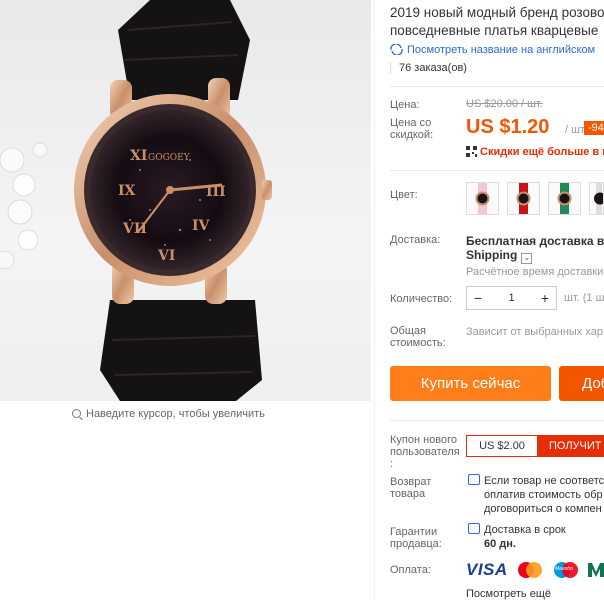 Image resolution: width=604 pixels, height=600 pixels. I want to click on old-price: US $20.00 / шт., so click(504, 104).